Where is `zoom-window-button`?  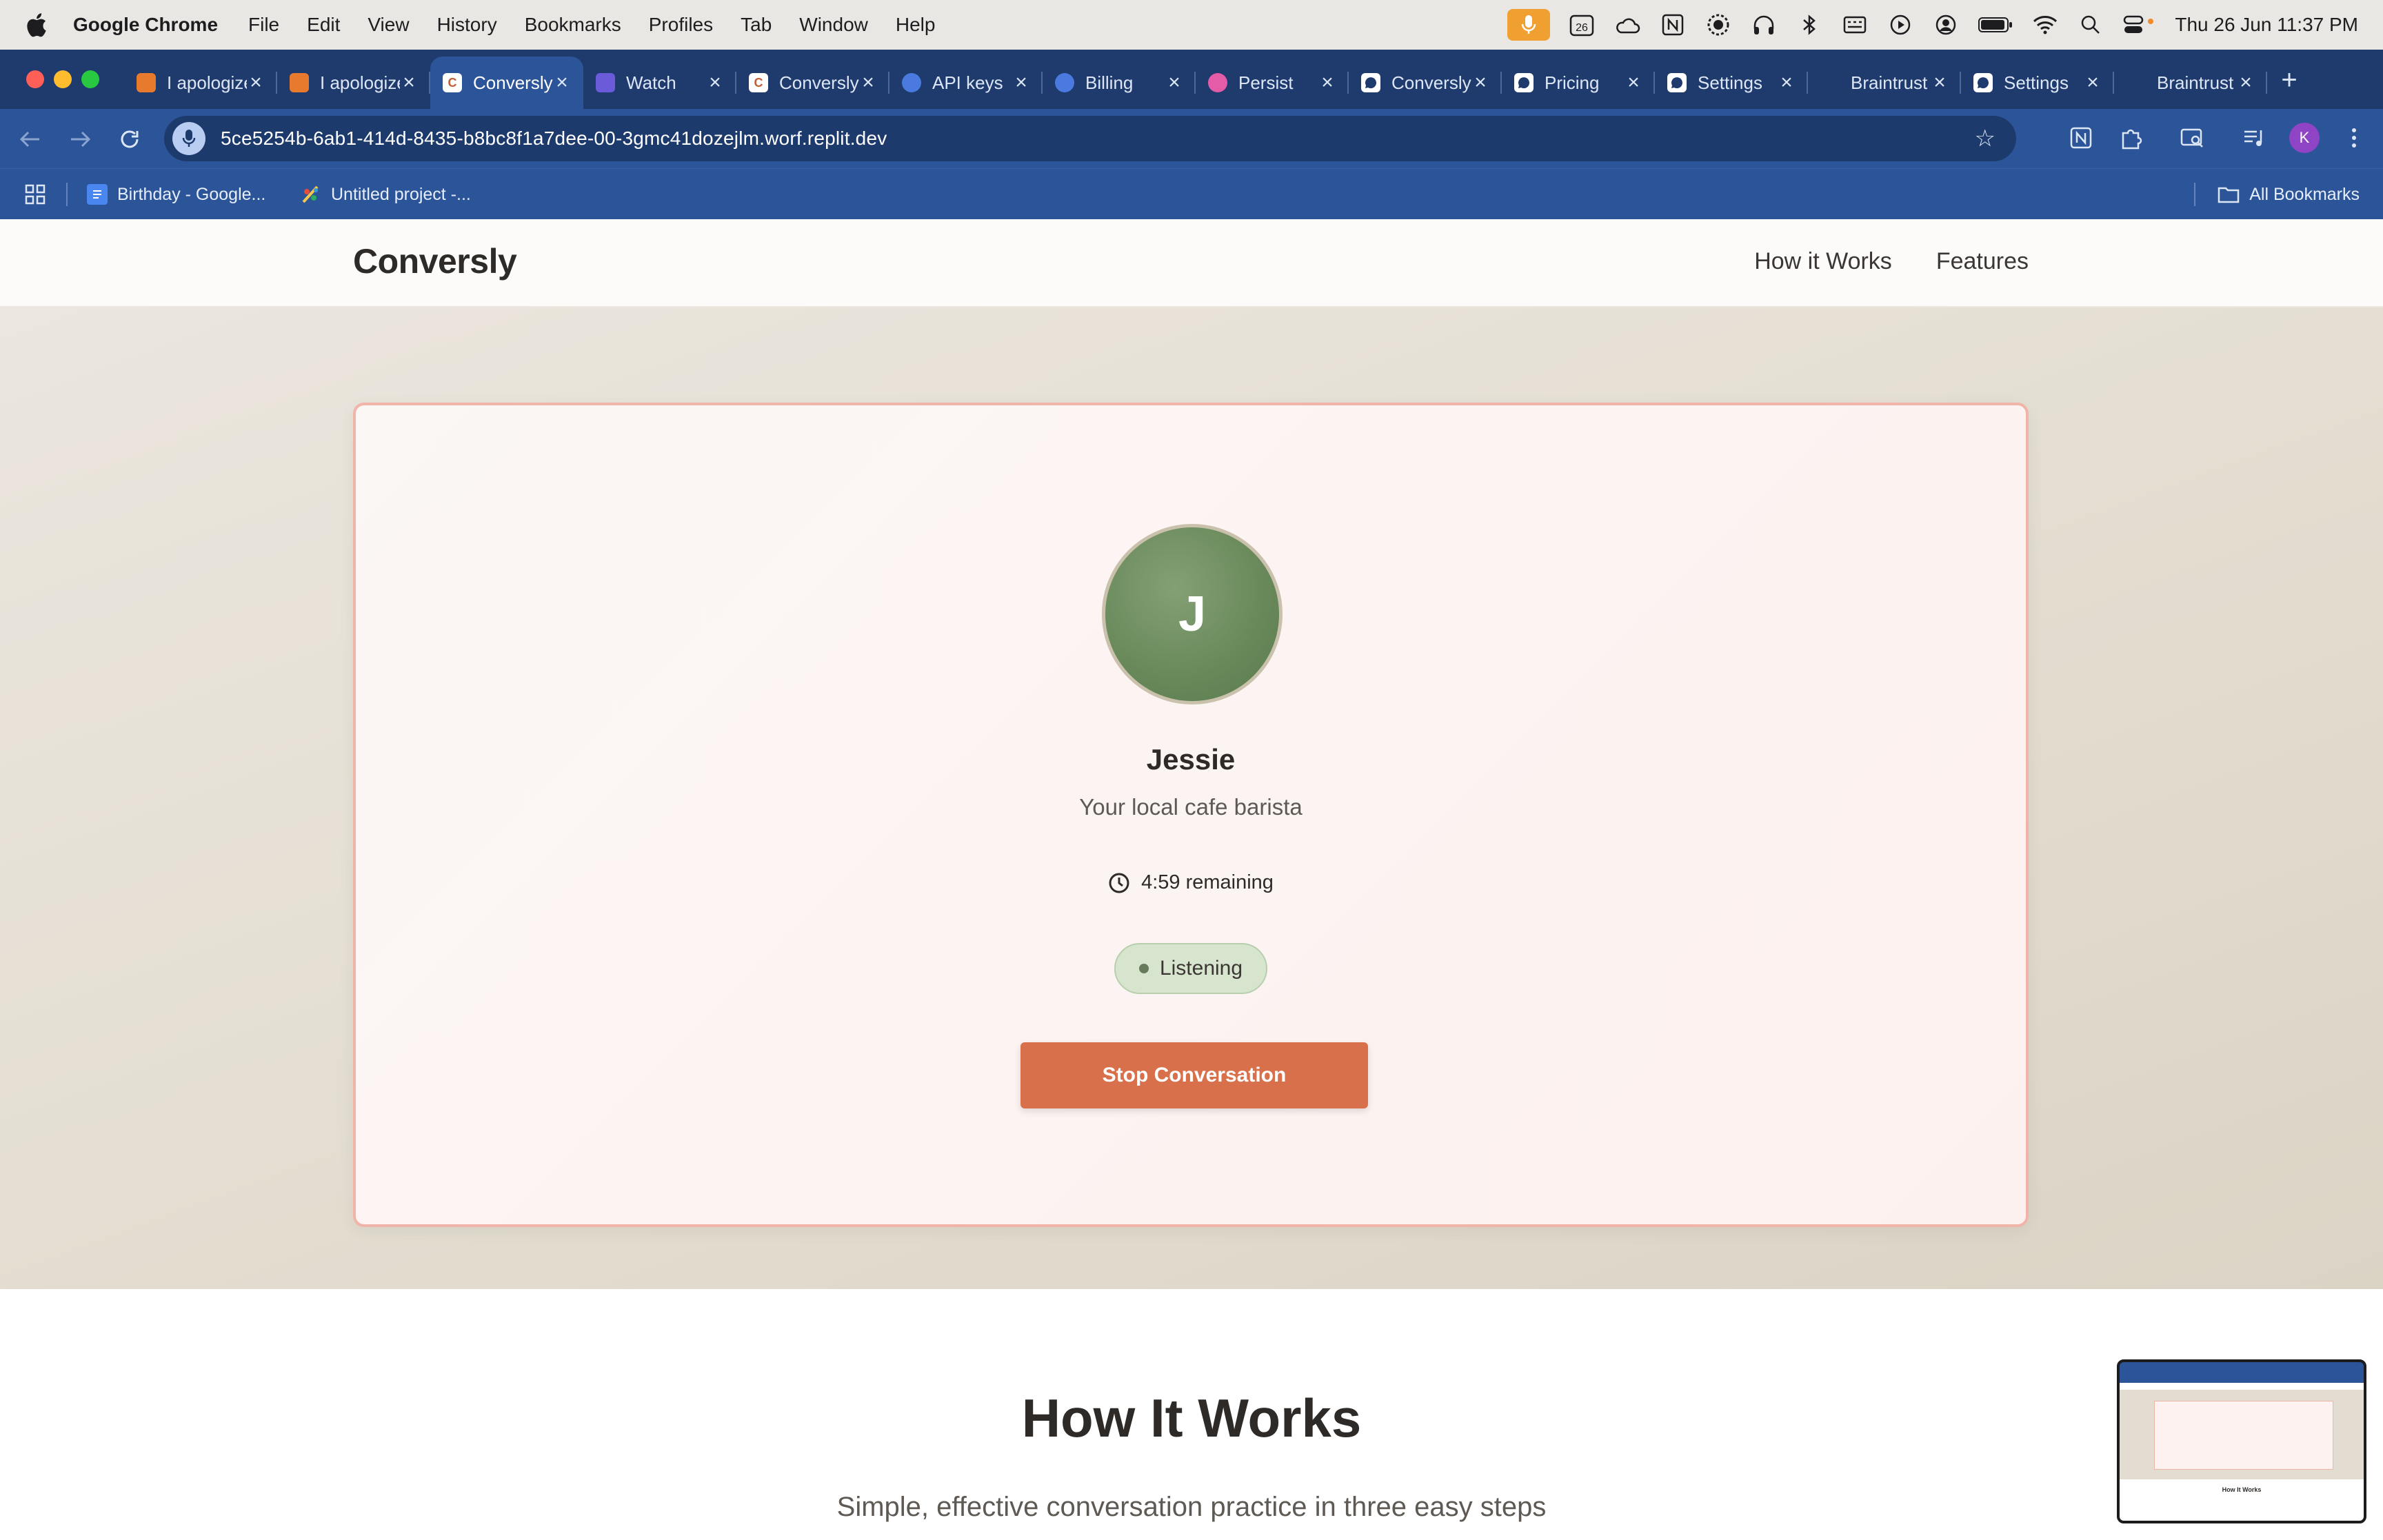 zoom-window-button is located at coordinates (90, 79).